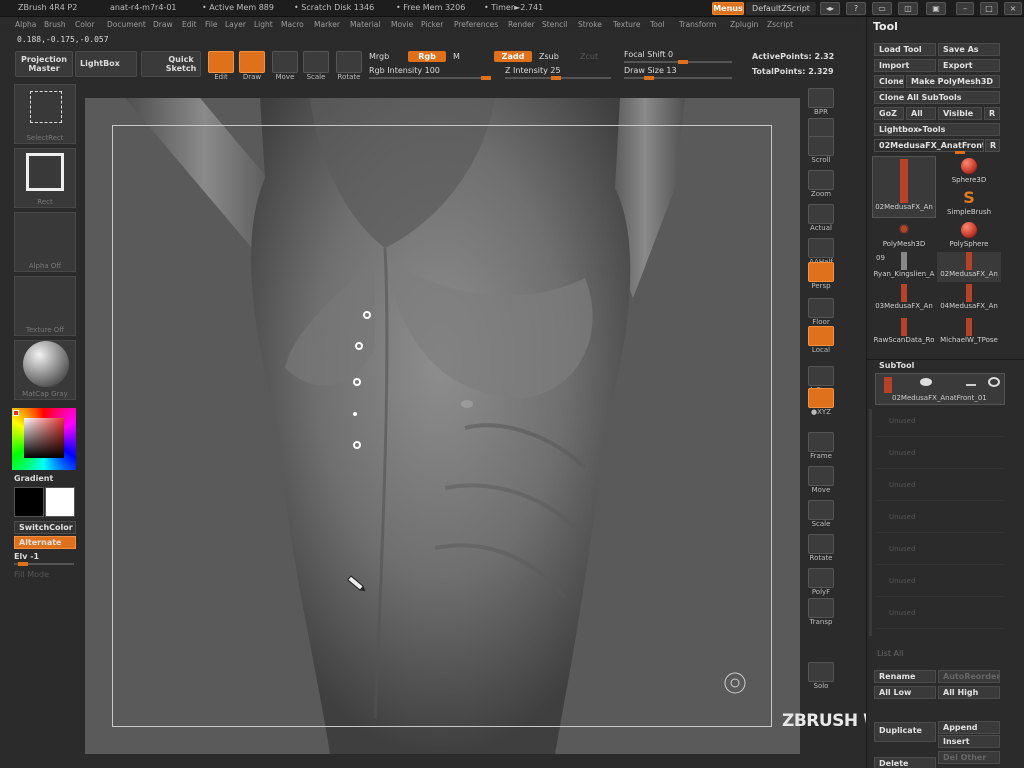 This screenshot has height=768, width=1024. Describe the element at coordinates (904, 333) in the screenshot. I see `tool-tile: RawScanData_Ro` at that location.